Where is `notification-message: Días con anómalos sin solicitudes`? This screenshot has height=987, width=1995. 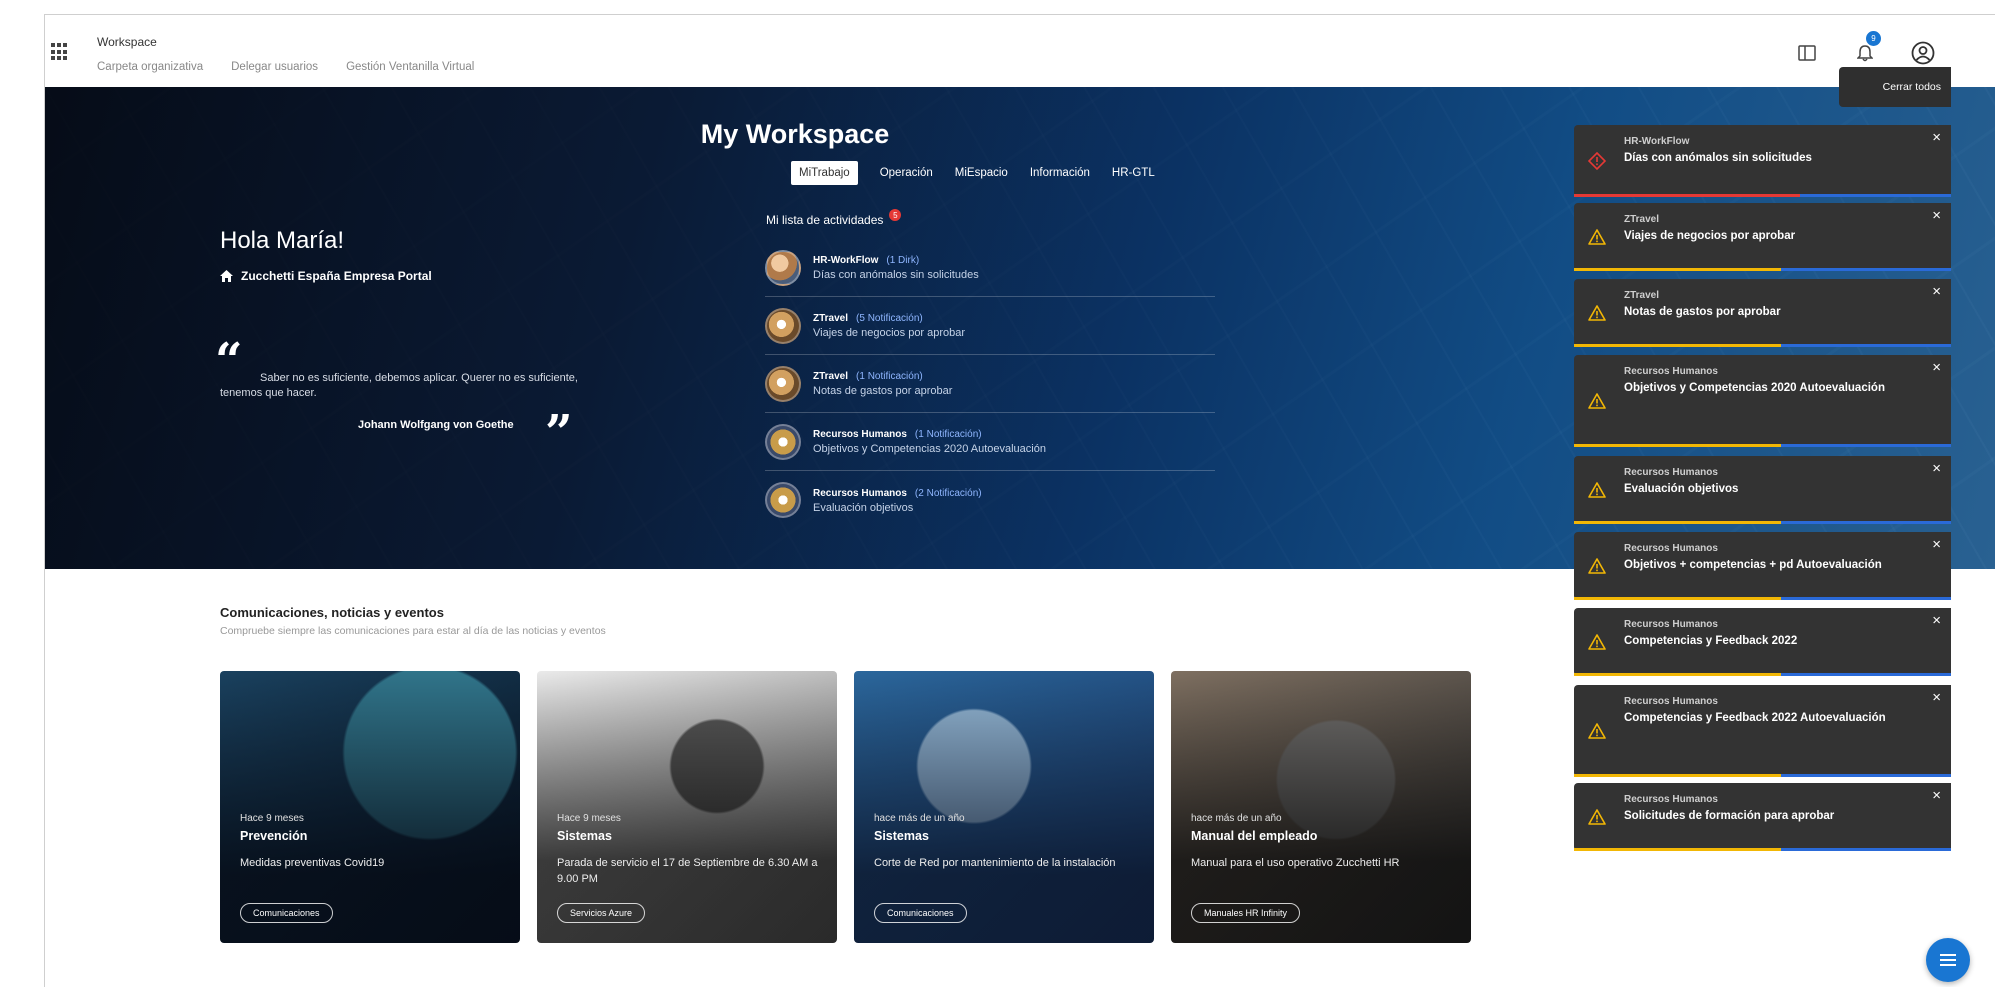 notification-message: Días con anómalos sin solicitudes is located at coordinates (1718, 158).